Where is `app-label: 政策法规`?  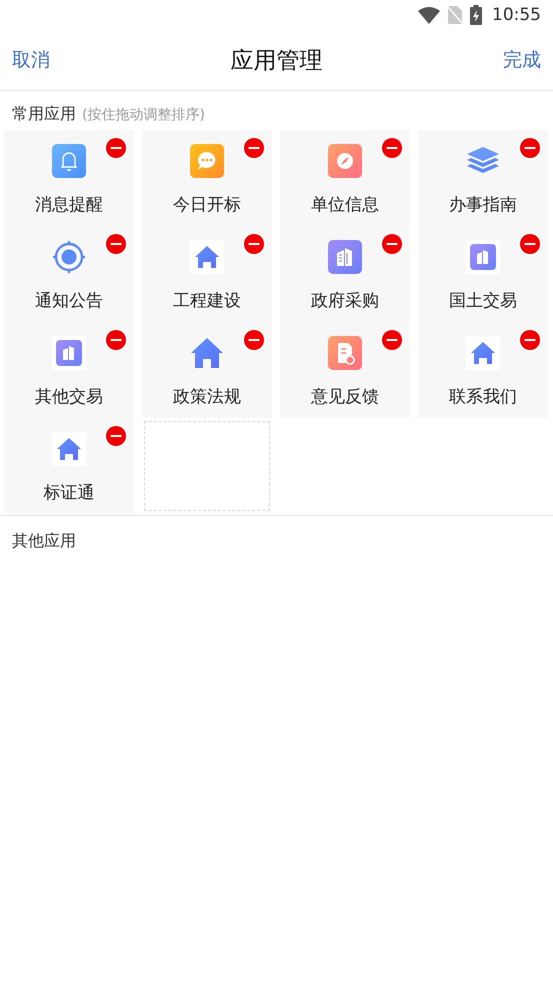
app-label: 政策法规 is located at coordinates (207, 397).